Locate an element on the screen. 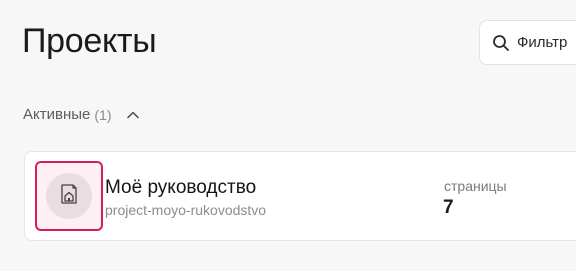 Image resolution: width=576 pixels, height=271 pixels. search-icon is located at coordinates (501, 43).